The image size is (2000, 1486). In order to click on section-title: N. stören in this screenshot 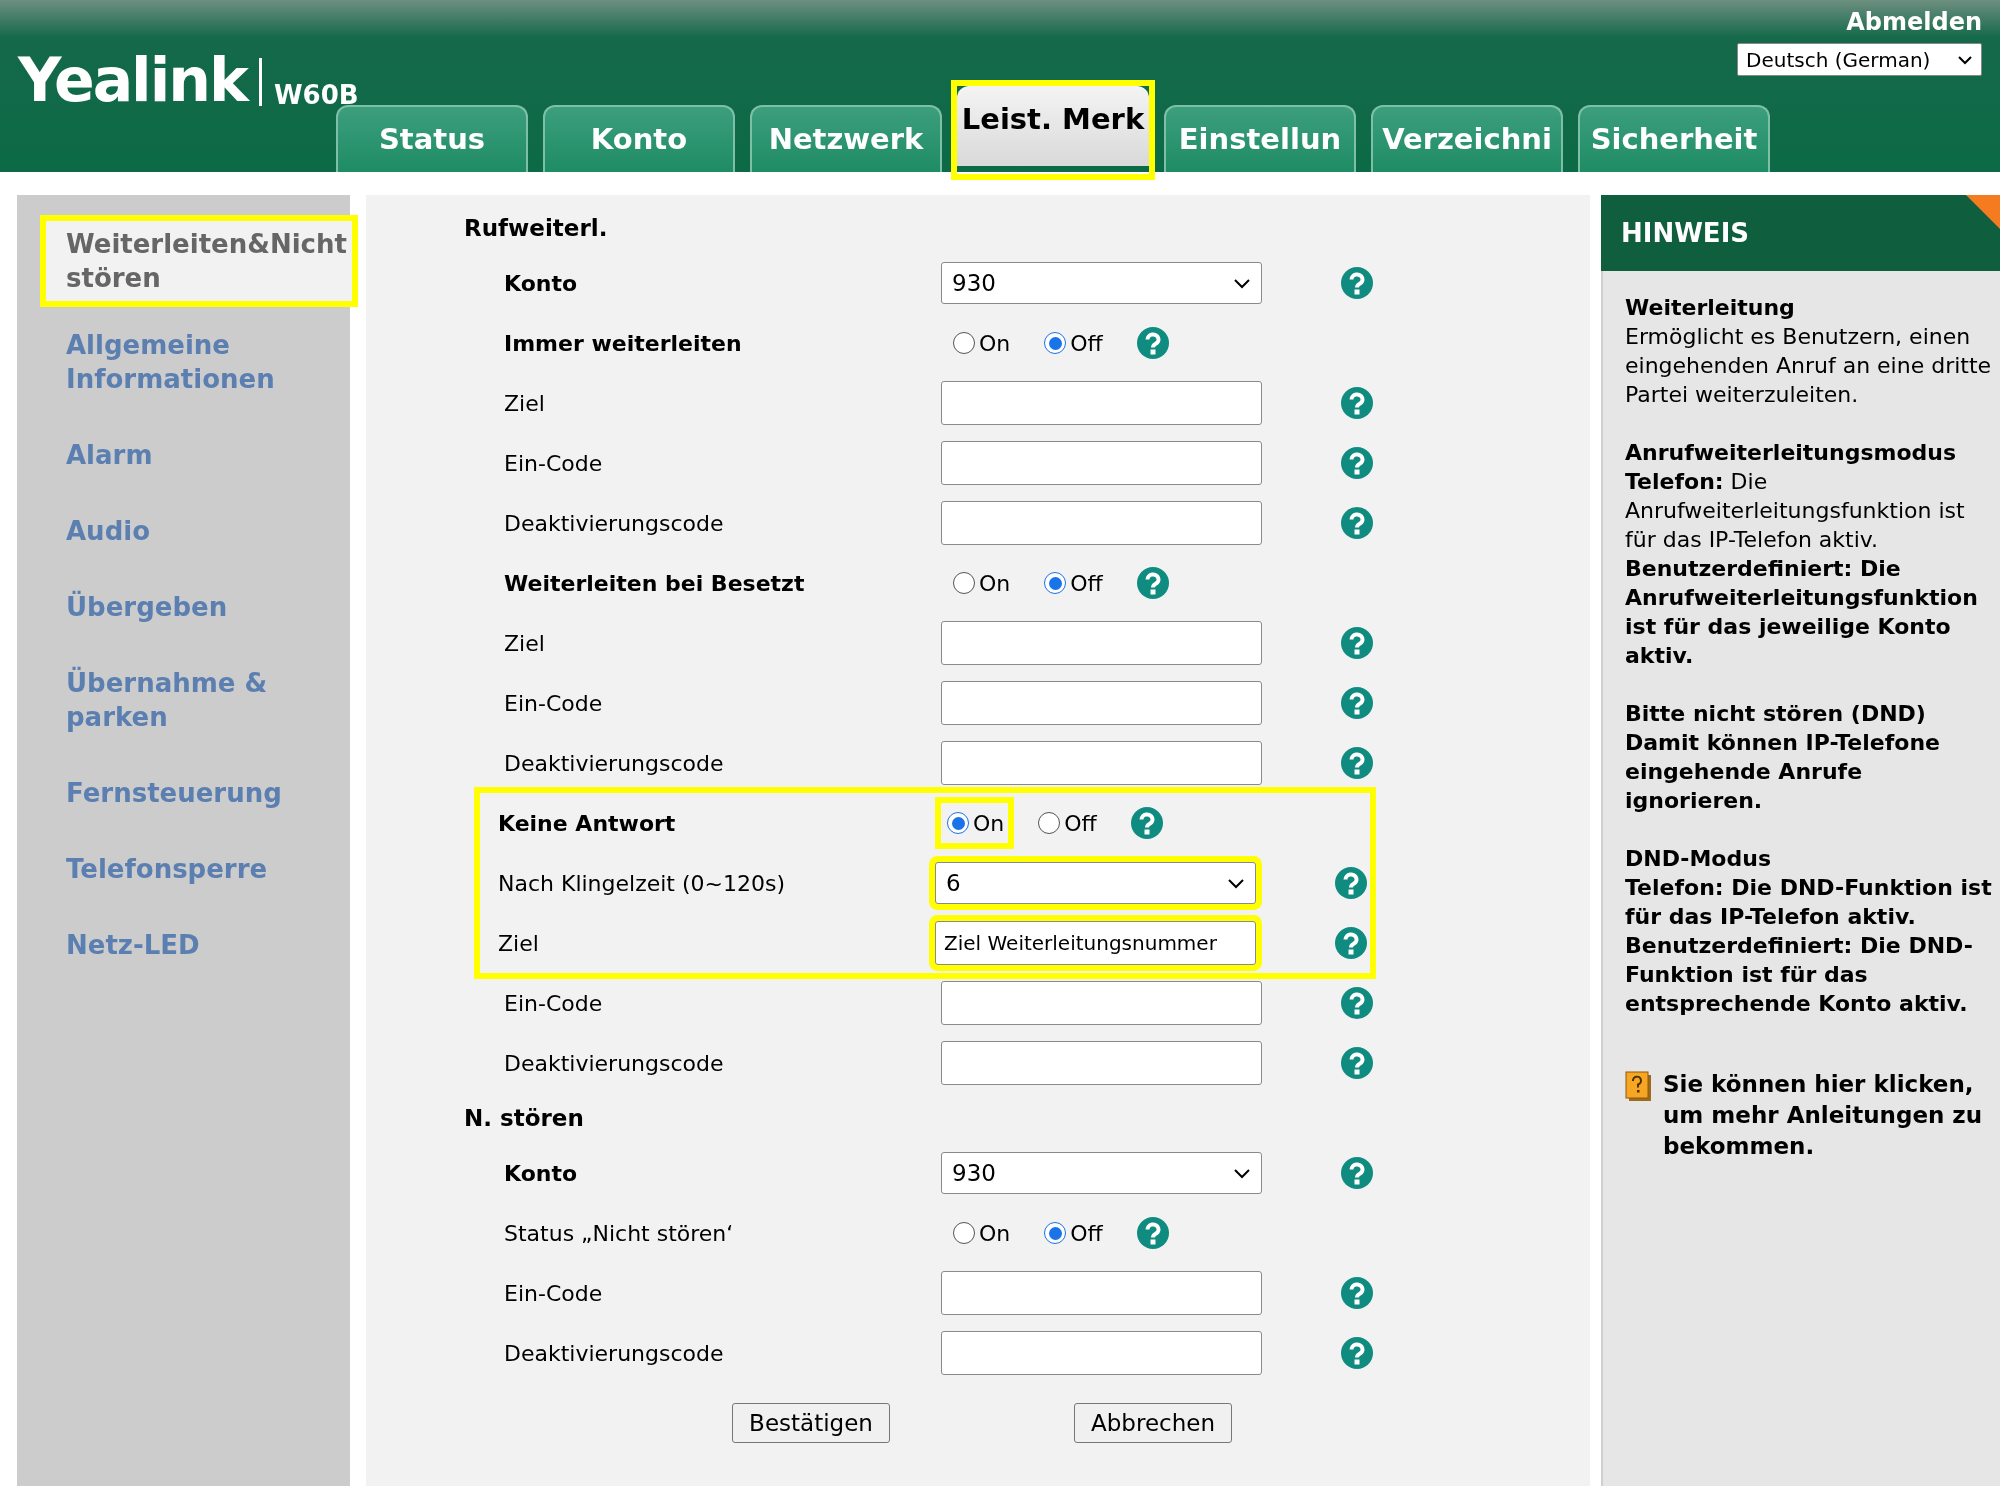, I will do `click(524, 1118)`.